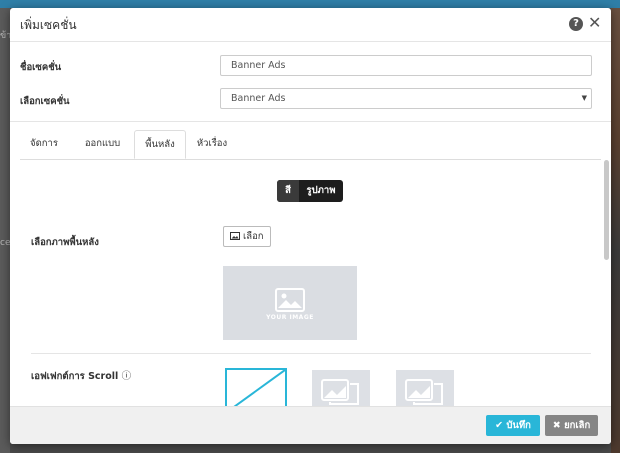 The width and height of the screenshot is (620, 453). I want to click on scroll-effect-label: เอฟเฟกต์การ Scroll ⓘ, so click(81, 376).